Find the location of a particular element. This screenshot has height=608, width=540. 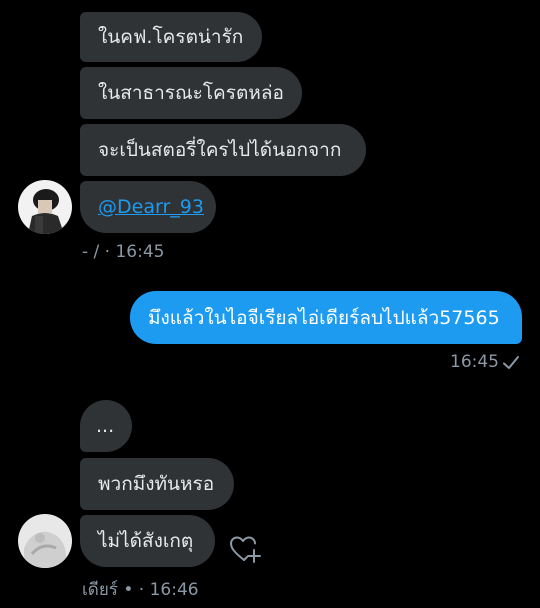

check-icon is located at coordinates (511, 365).